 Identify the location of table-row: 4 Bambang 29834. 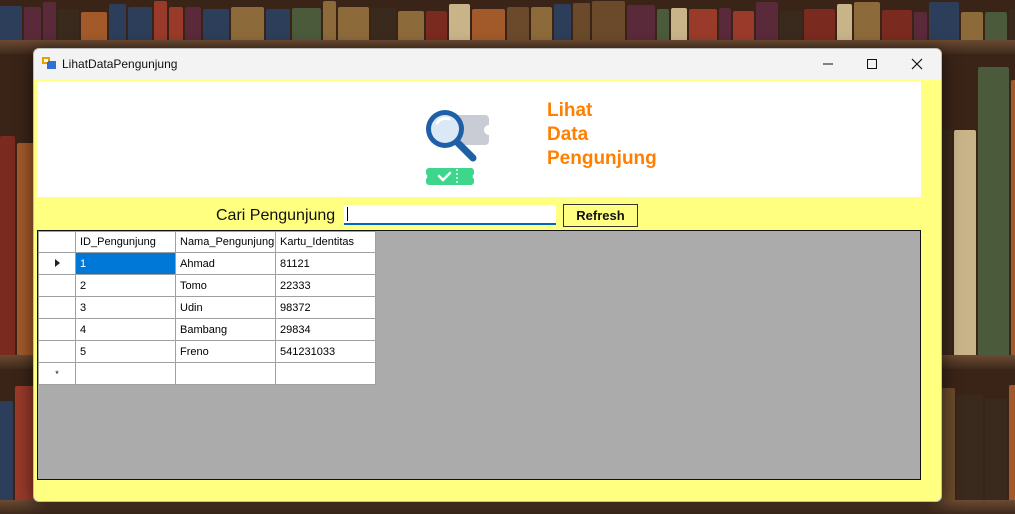
(207, 329).